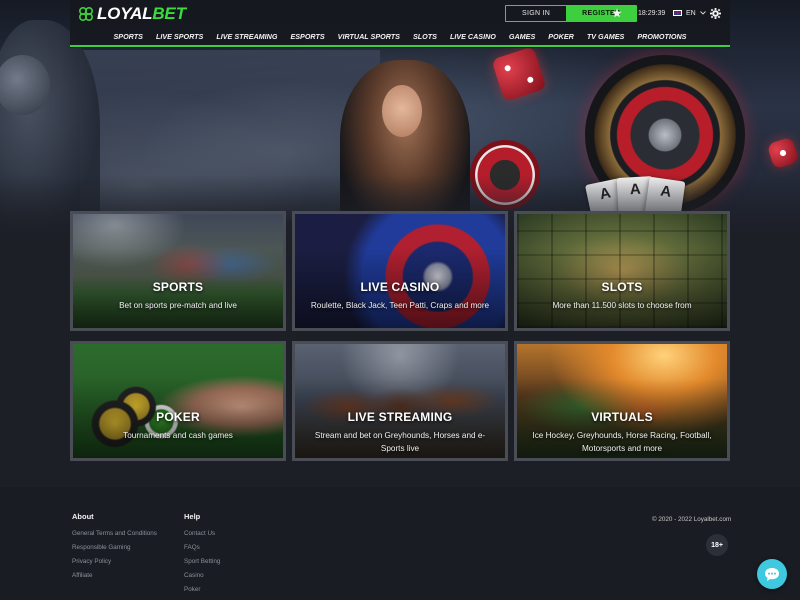  I want to click on brand-logo: LOYALBET, so click(132, 14).